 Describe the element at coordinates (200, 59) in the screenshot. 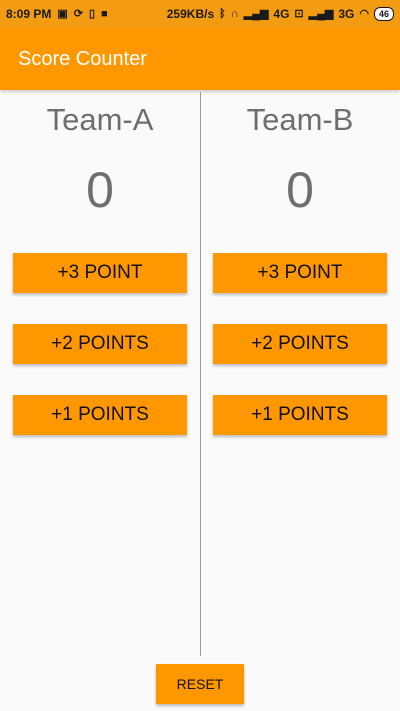

I see `app-bar: Score Counter` at that location.